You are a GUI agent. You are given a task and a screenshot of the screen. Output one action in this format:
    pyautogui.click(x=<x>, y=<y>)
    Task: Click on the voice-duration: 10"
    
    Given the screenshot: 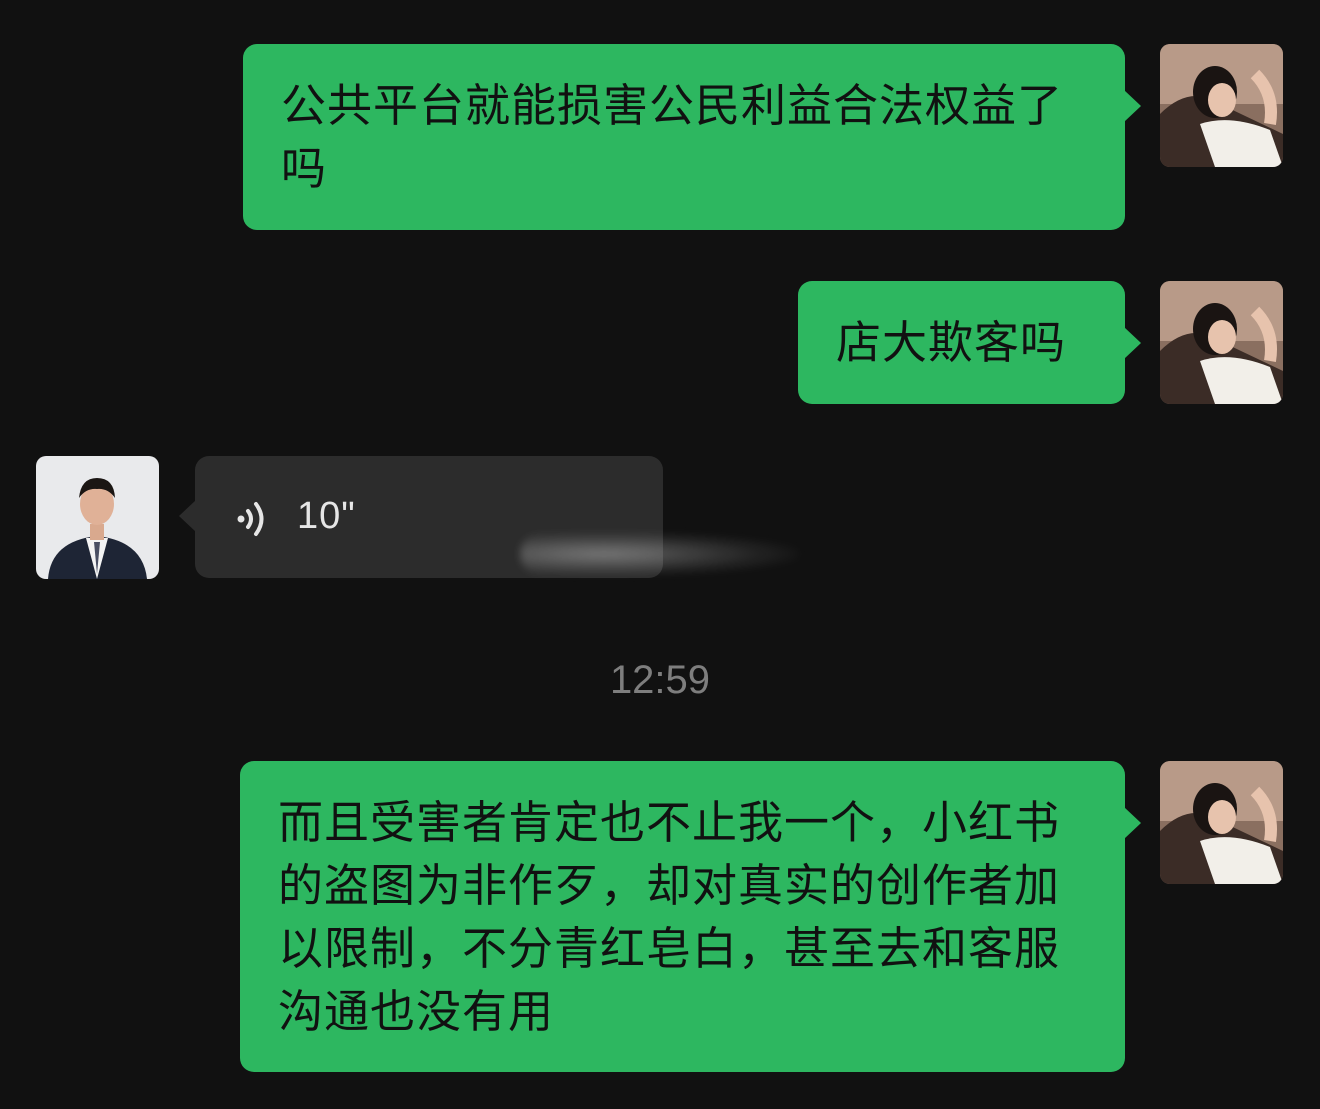 What is the action you would take?
    pyautogui.click(x=326, y=516)
    